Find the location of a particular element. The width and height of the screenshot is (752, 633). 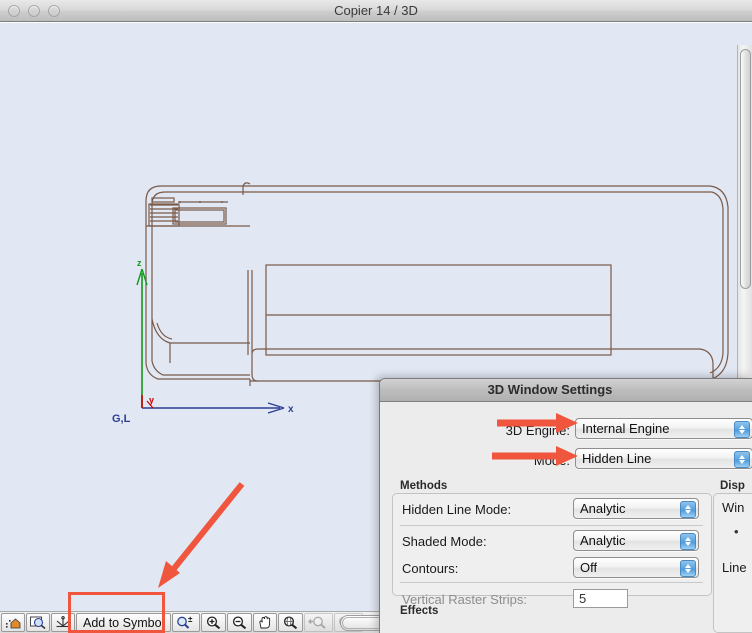

hidden-line-mode-value: Analytic is located at coordinates (603, 508).